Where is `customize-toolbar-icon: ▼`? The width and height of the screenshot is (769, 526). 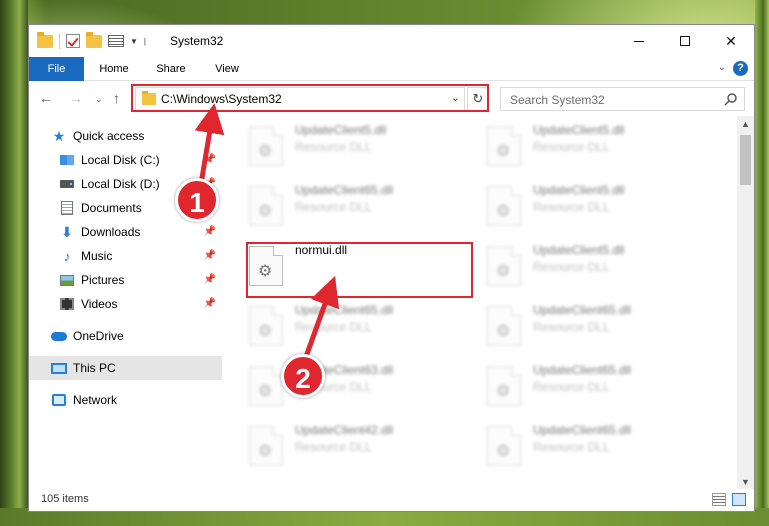
customize-toolbar-icon: ▼ is located at coordinates (134, 41).